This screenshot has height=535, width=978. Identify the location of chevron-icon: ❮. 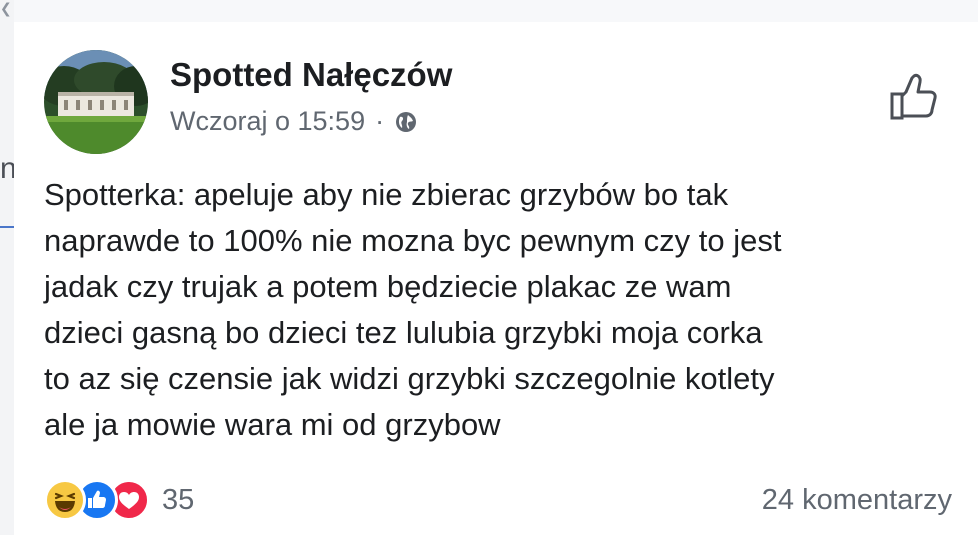
(6, 8).